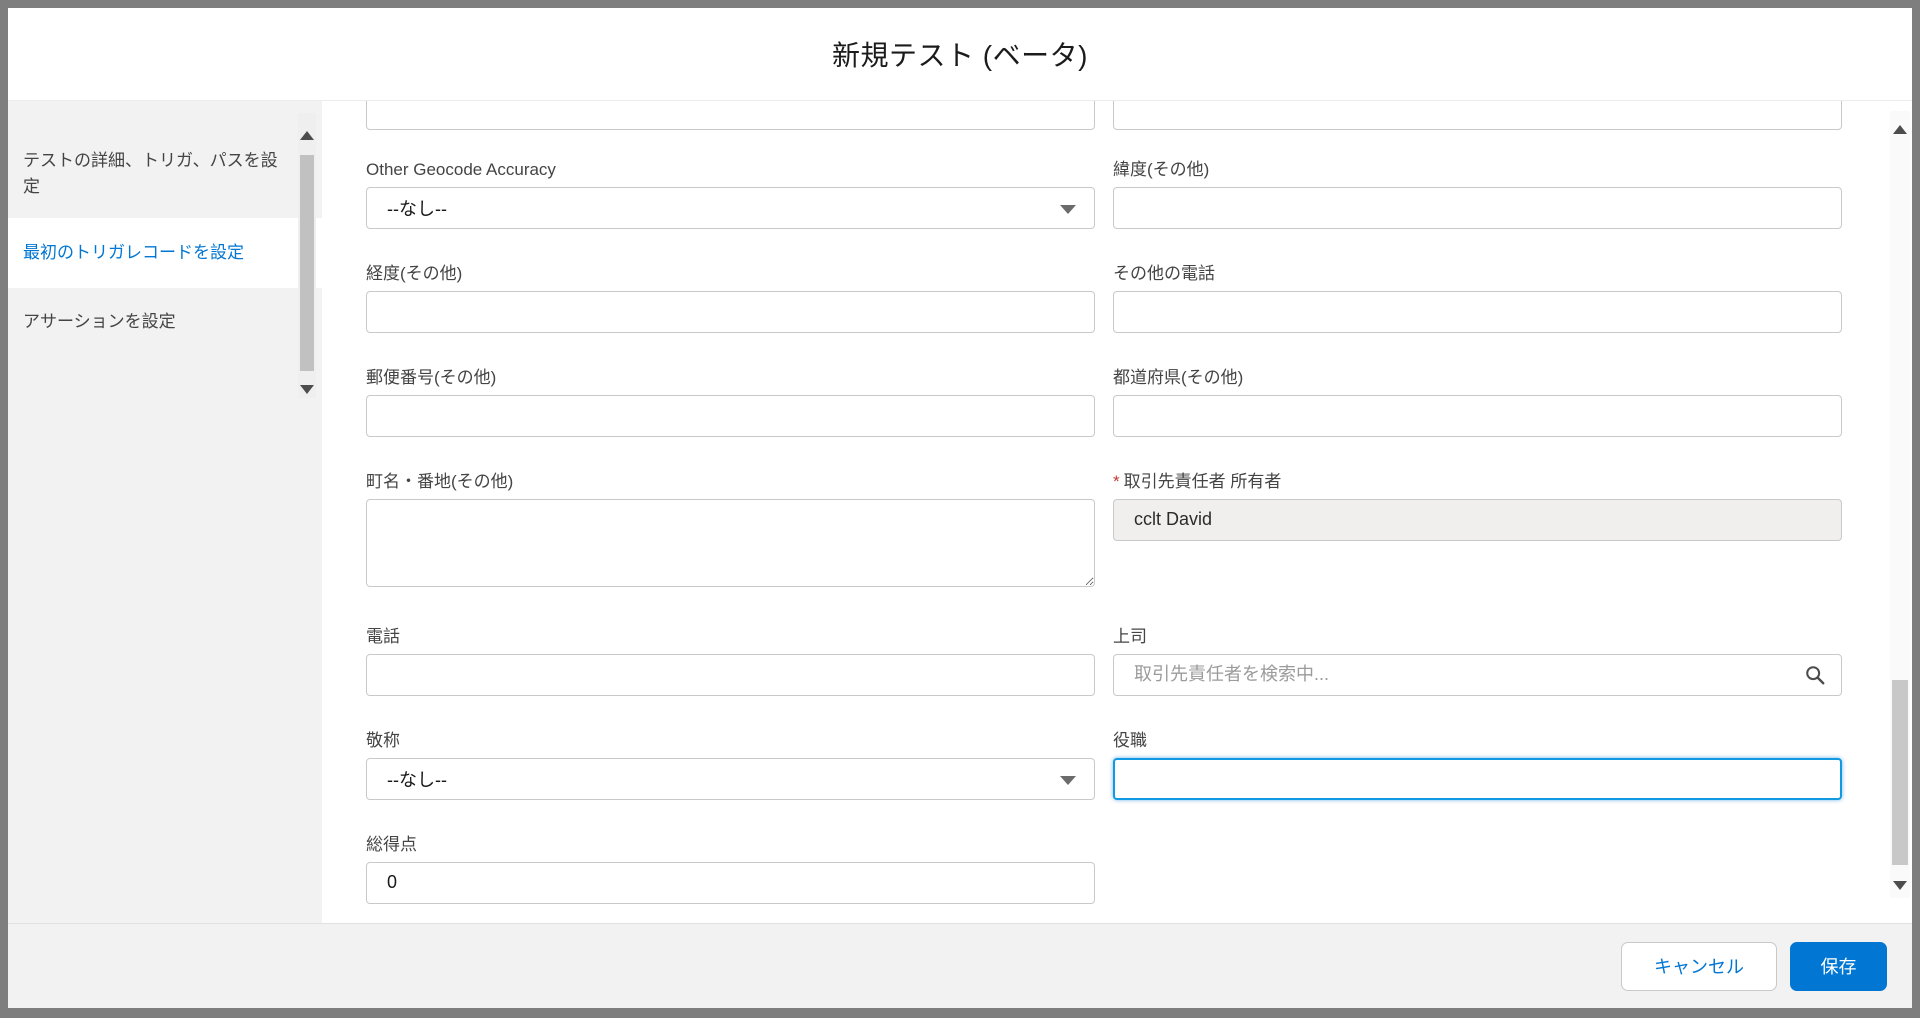 The image size is (1920, 1018). I want to click on field-contact-owner: * 取引先責任者 所有者, so click(1477, 506).